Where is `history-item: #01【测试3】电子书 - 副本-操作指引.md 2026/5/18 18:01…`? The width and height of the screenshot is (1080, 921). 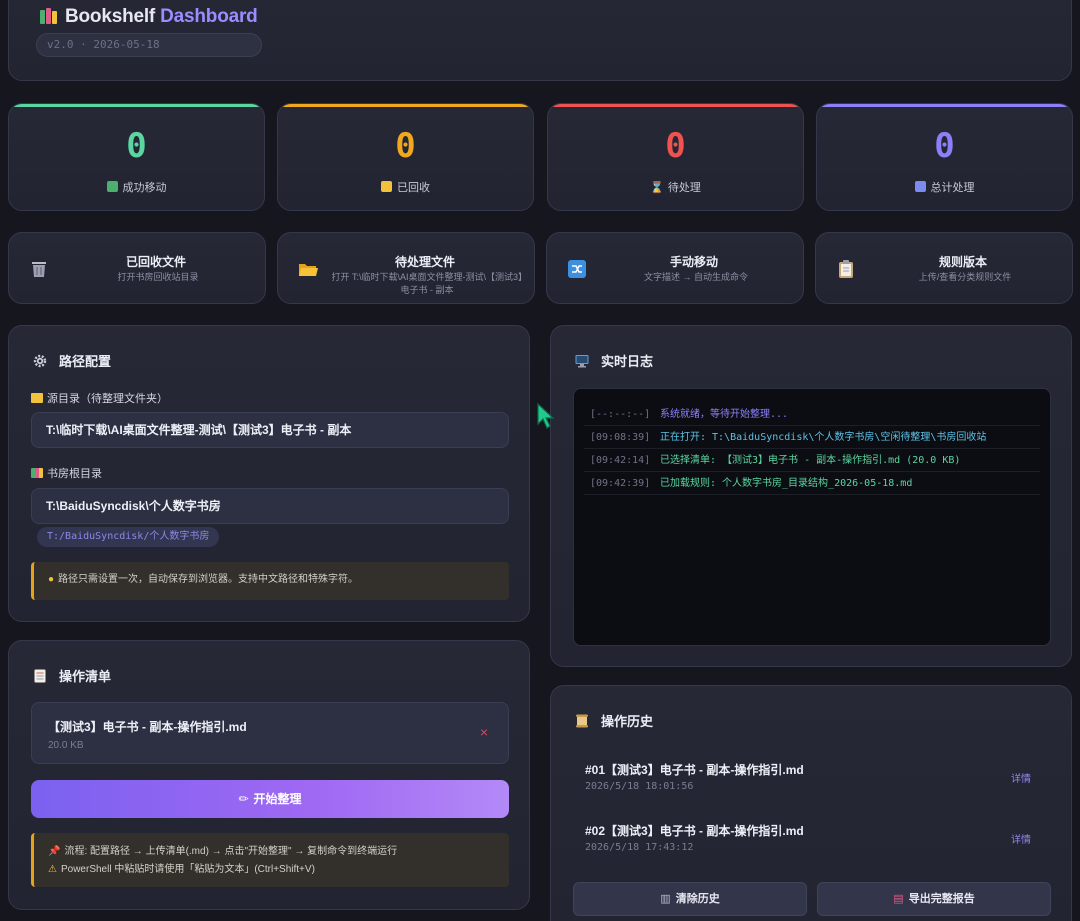
history-item: #01【测试3】电子书 - 副本-操作指引.md 2026/5/18 18:01… is located at coordinates (812, 786).